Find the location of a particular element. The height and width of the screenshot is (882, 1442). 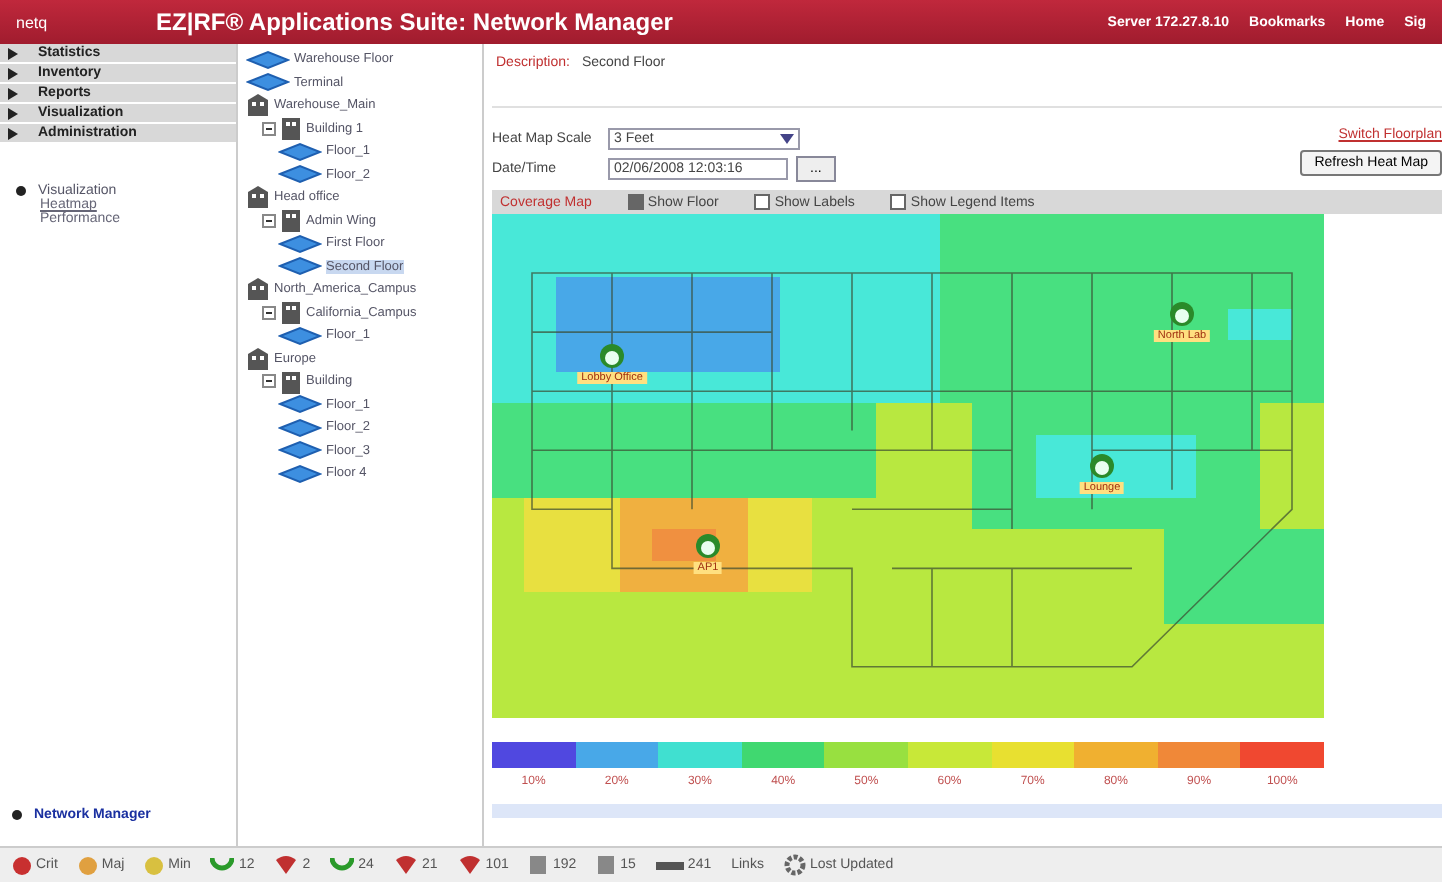

caret-icon is located at coordinates (787, 139).